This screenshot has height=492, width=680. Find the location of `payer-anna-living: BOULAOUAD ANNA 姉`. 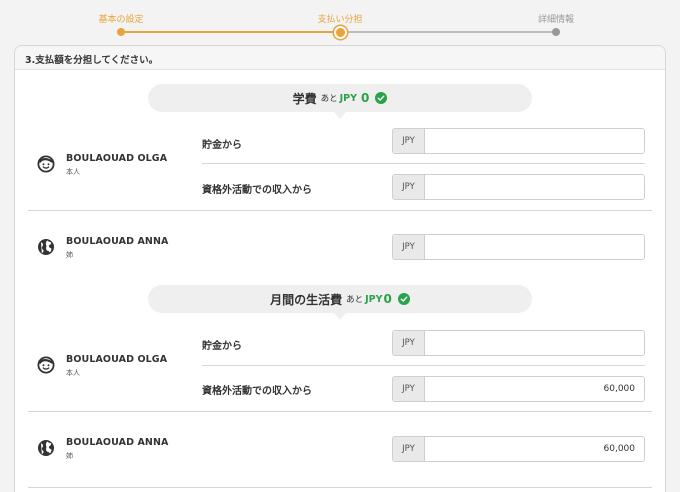

payer-anna-living: BOULAOUAD ANNA 姉 is located at coordinates (103, 449).